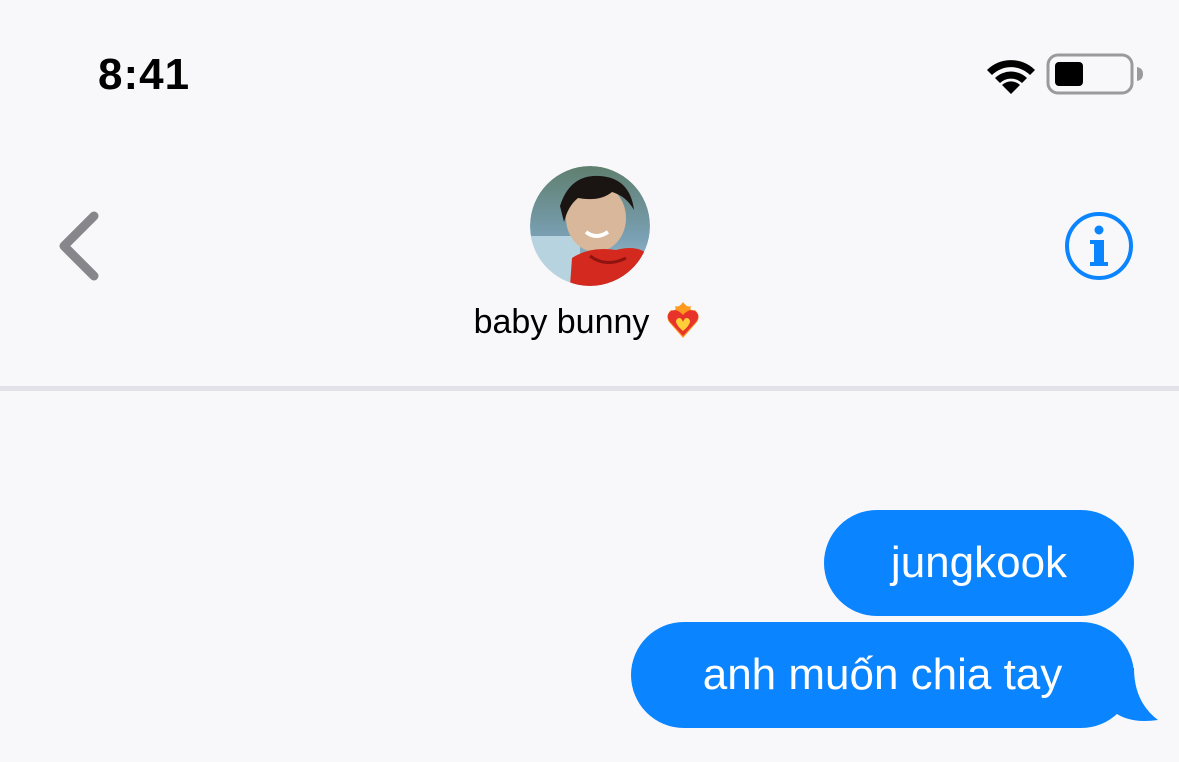 The width and height of the screenshot is (1179, 762). I want to click on message-bubble: jungkook, so click(979, 563).